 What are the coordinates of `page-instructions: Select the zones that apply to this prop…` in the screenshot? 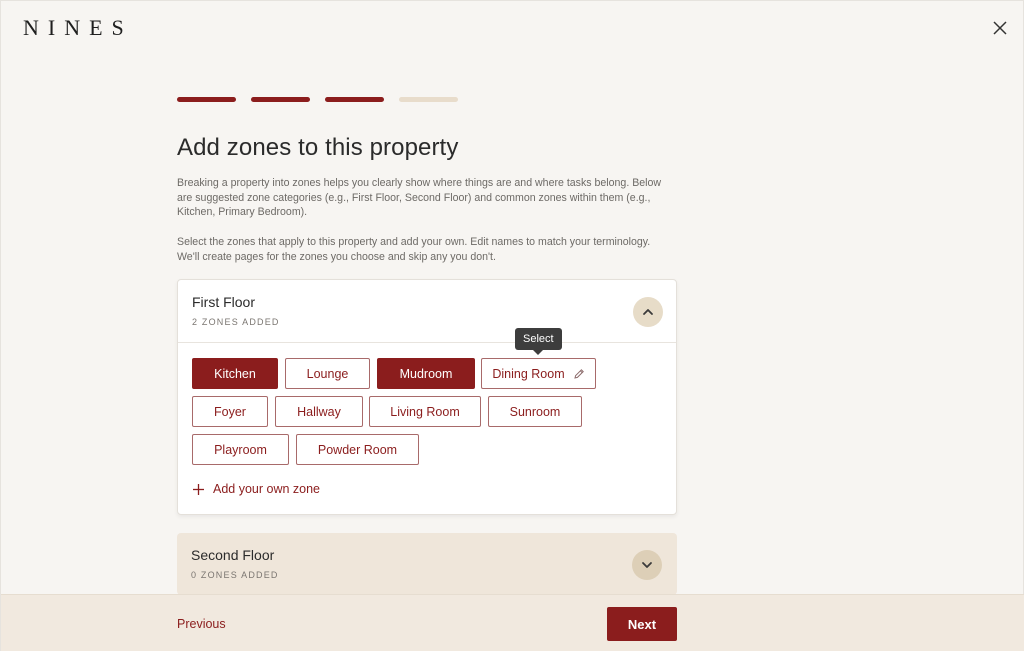 It's located at (414, 249).